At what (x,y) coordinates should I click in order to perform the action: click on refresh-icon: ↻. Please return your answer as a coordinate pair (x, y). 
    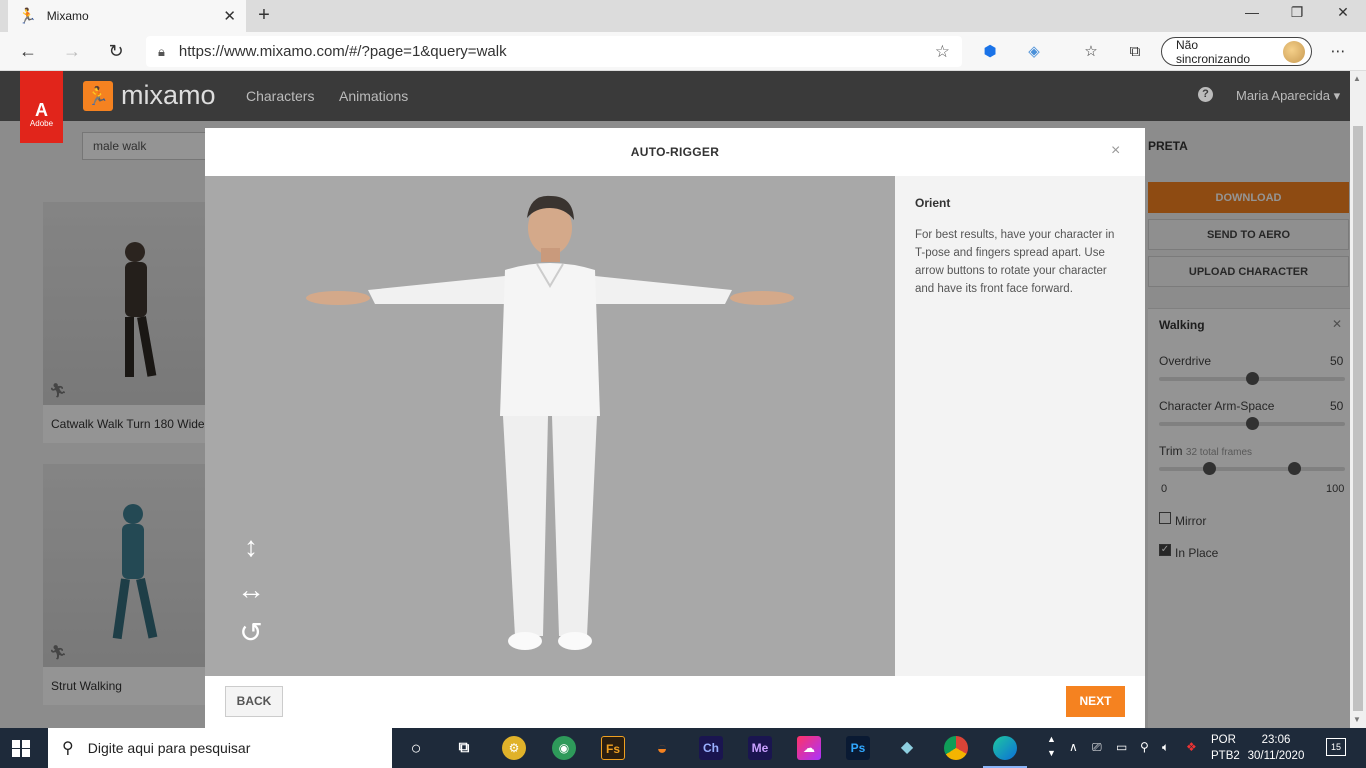
    Looking at the image, I should click on (116, 52).